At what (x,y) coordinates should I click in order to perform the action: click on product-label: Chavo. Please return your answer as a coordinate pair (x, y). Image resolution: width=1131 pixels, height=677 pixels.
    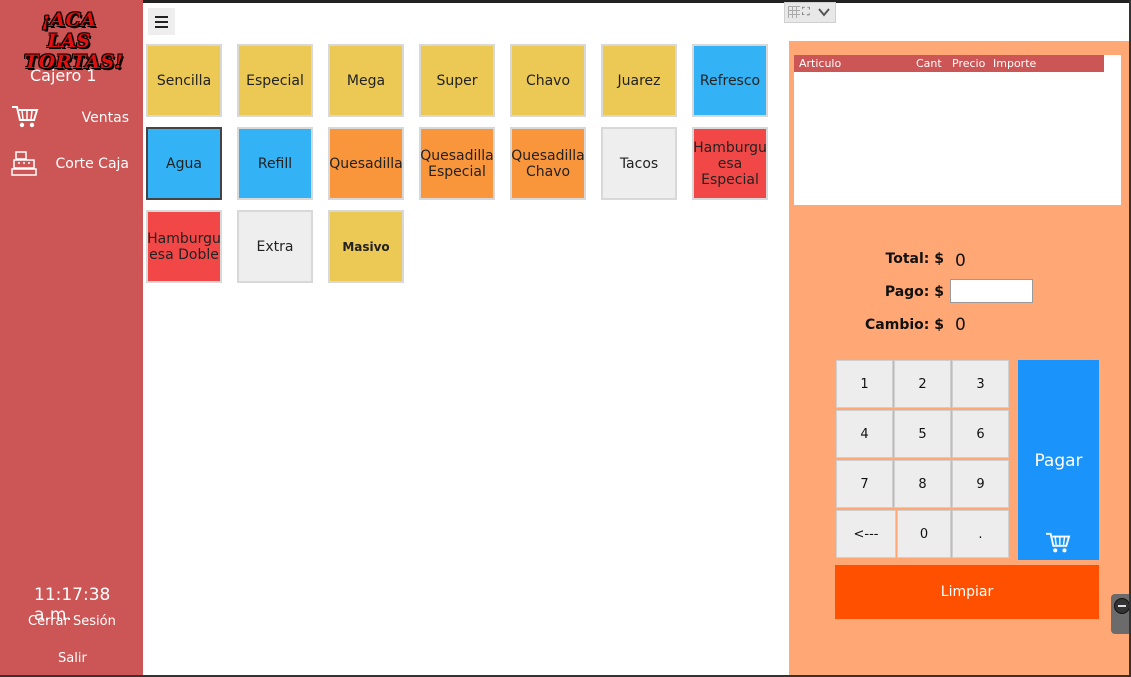
    Looking at the image, I should click on (548, 80).